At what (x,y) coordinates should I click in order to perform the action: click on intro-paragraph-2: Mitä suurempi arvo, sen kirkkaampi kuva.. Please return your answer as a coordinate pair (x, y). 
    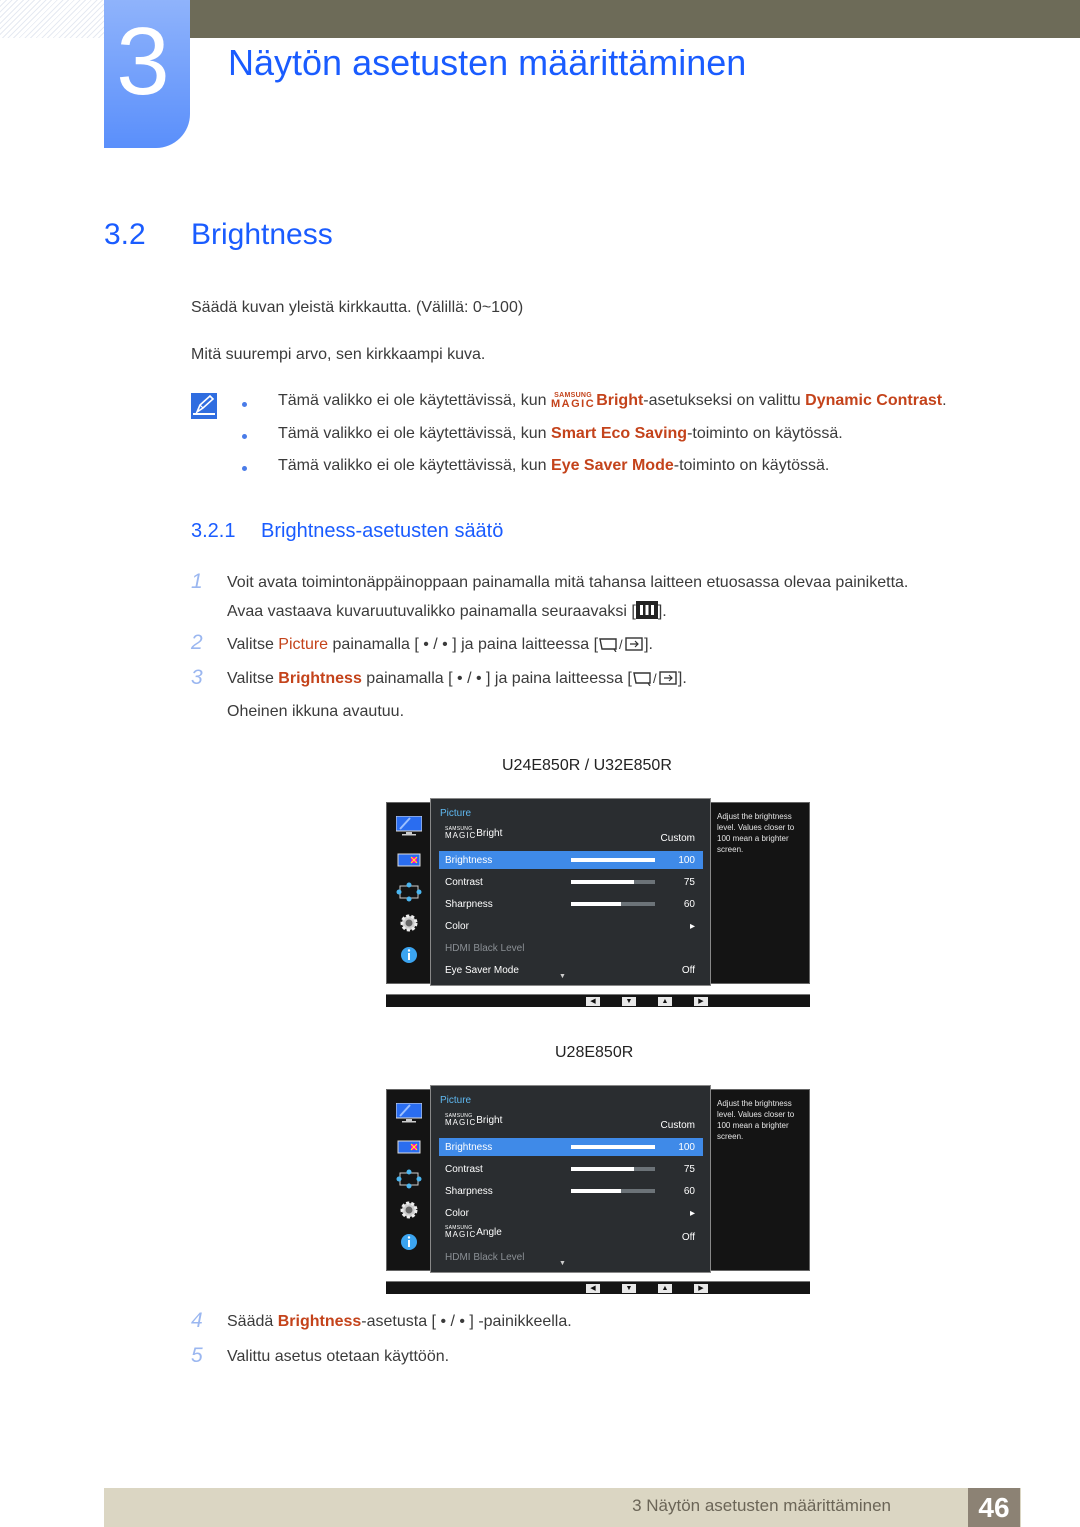
    Looking at the image, I should click on (338, 354).